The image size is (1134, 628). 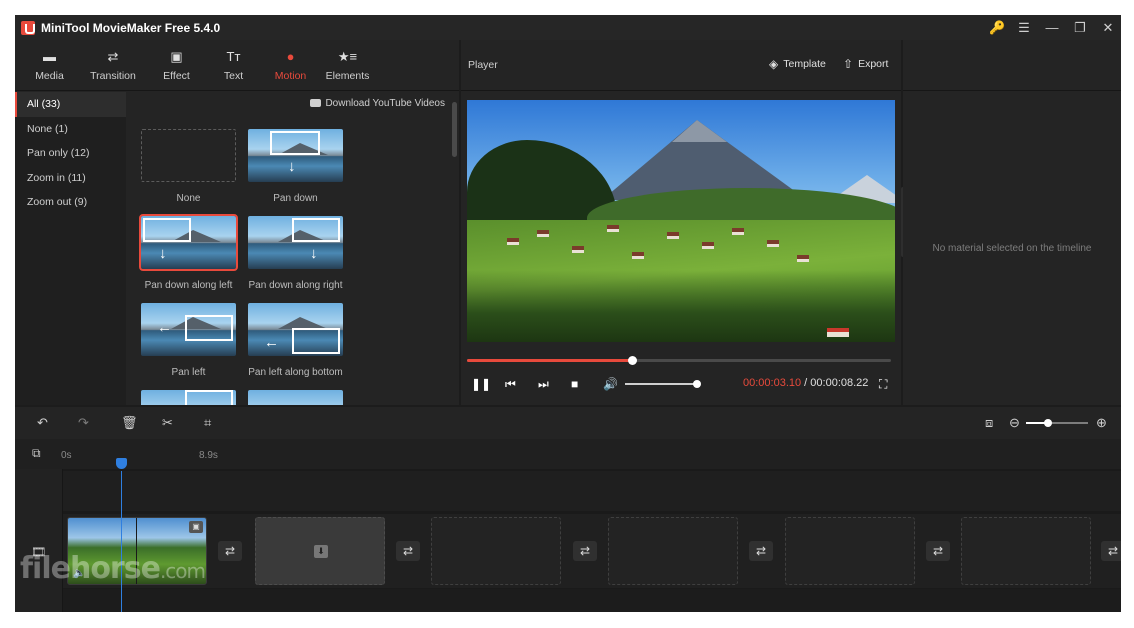 What do you see at coordinates (121, 463) in the screenshot?
I see `playhead-handle` at bounding box center [121, 463].